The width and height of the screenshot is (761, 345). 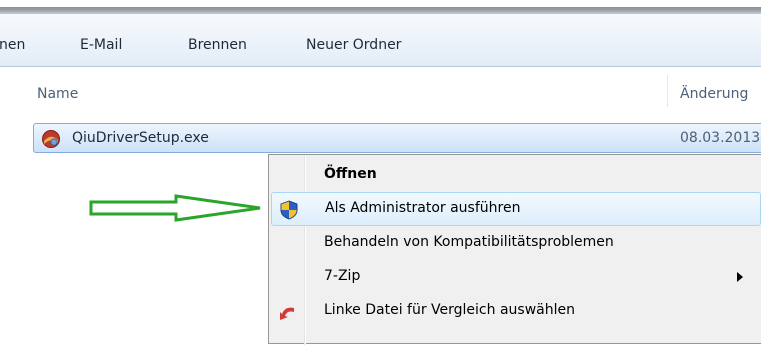 What do you see at coordinates (57, 94) in the screenshot?
I see `column-header-name: Name` at bounding box center [57, 94].